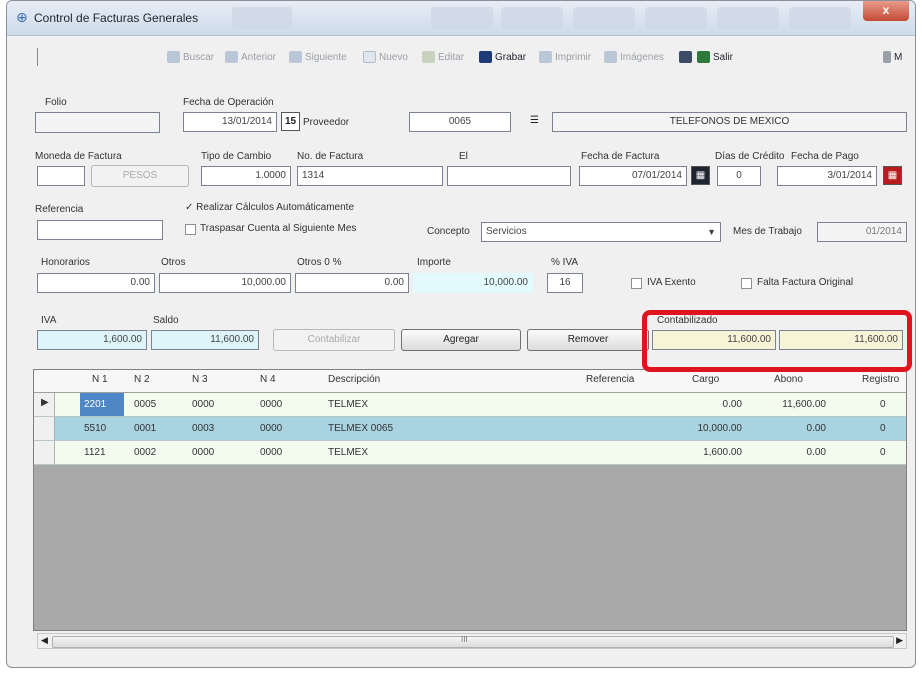 This screenshot has height=675, width=922. I want to click on fecha-factura-field: 07/01/2014, so click(633, 176).